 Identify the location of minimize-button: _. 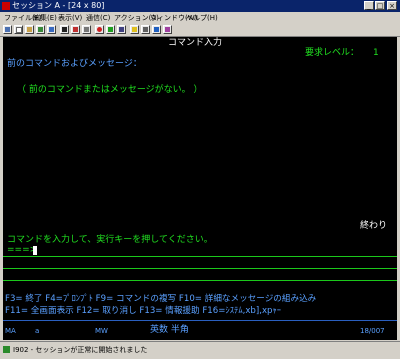
(369, 5).